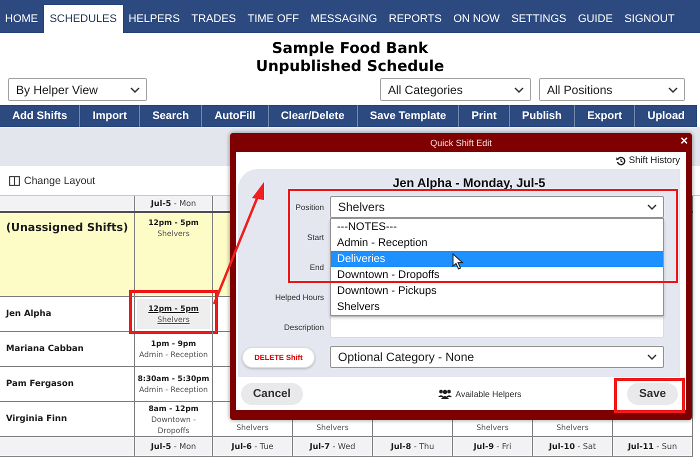 The height and width of the screenshot is (457, 700). Describe the element at coordinates (652, 393) in the screenshot. I see `save-button: Save` at that location.